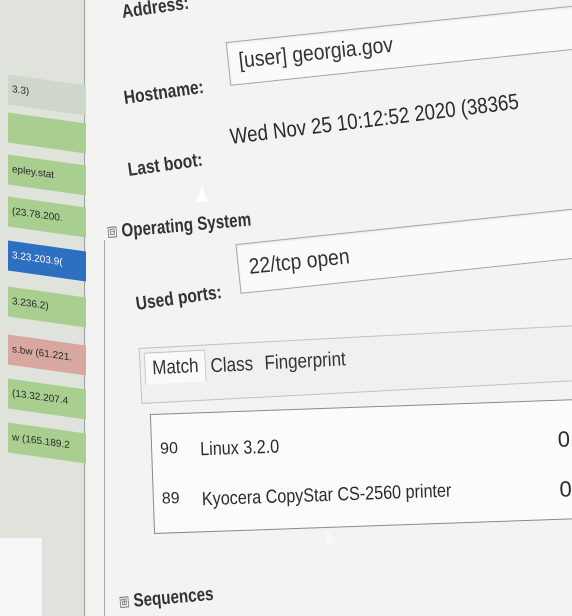 The width and height of the screenshot is (572, 616). What do you see at coordinates (169, 449) in the screenshot?
I see `match-accuracy: 90` at bounding box center [169, 449].